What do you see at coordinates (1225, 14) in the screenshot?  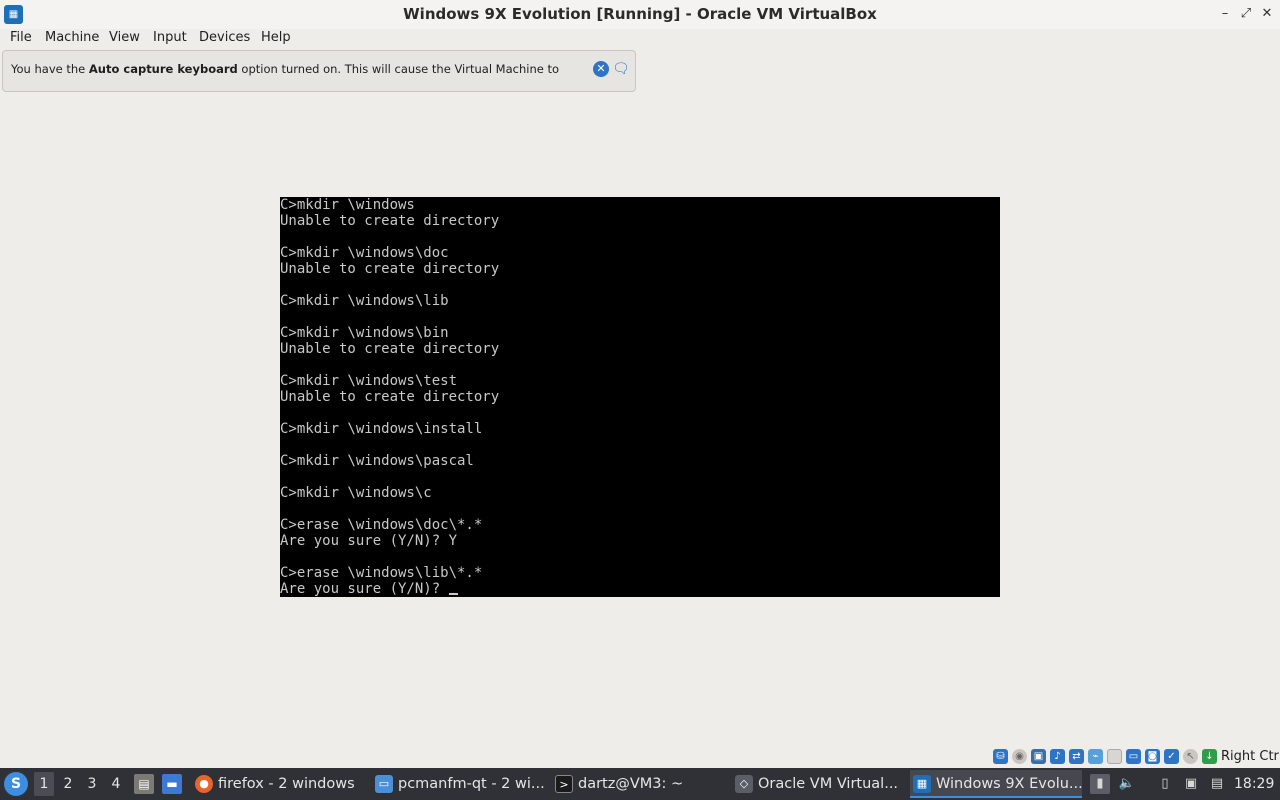 I see `minimize-button: –` at bounding box center [1225, 14].